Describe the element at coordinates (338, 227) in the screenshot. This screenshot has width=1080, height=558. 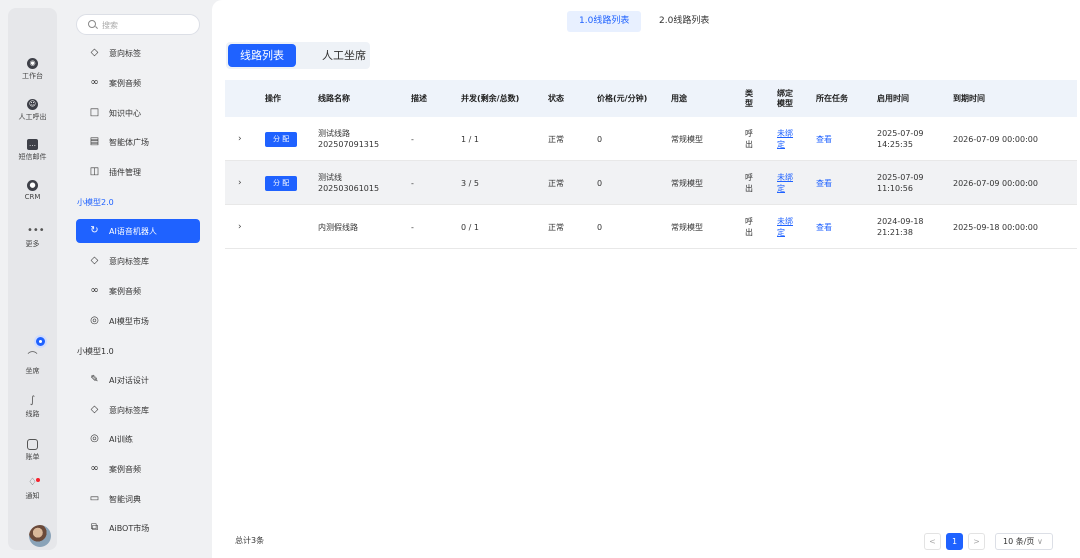
I see `route-name: 内测假线路` at that location.